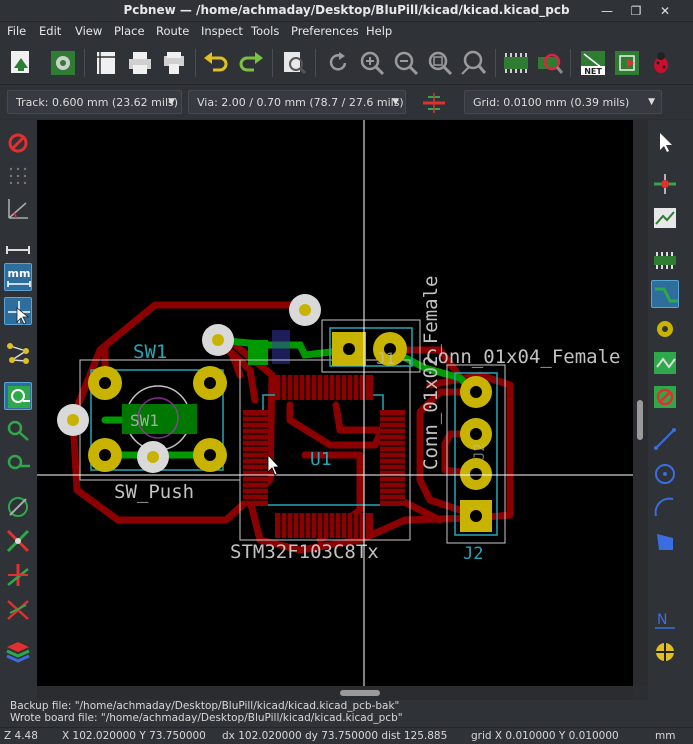 This screenshot has width=693, height=744. What do you see at coordinates (473, 554) in the screenshot?
I see `j2-ref-label: J2` at bounding box center [473, 554].